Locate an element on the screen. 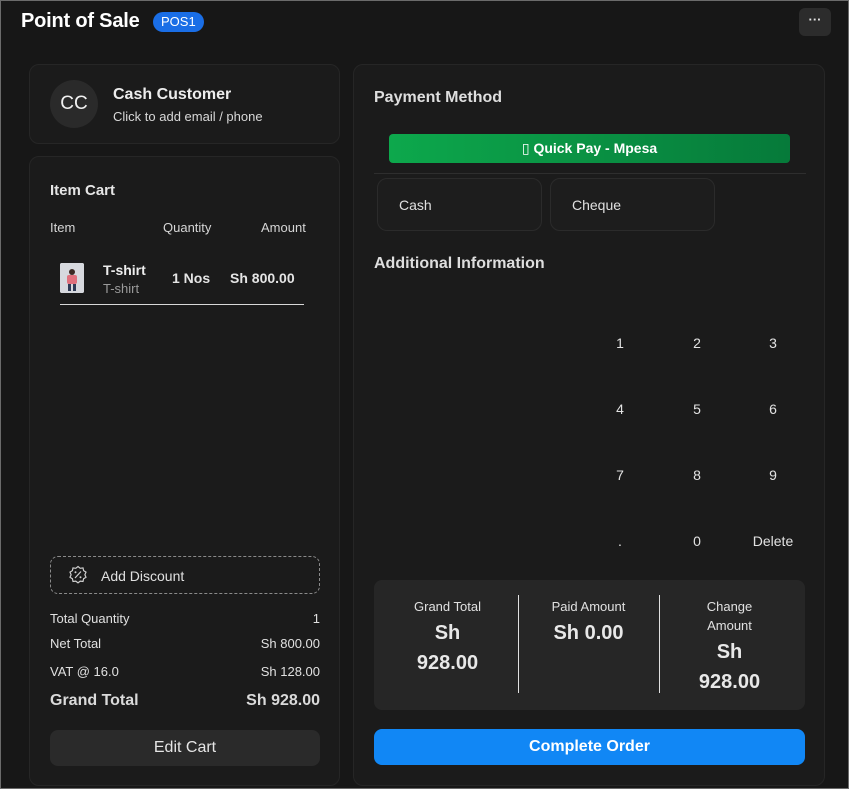 Image resolution: width=849 pixels, height=789 pixels. summary-grand-total-value: 928.00 is located at coordinates (447, 663).